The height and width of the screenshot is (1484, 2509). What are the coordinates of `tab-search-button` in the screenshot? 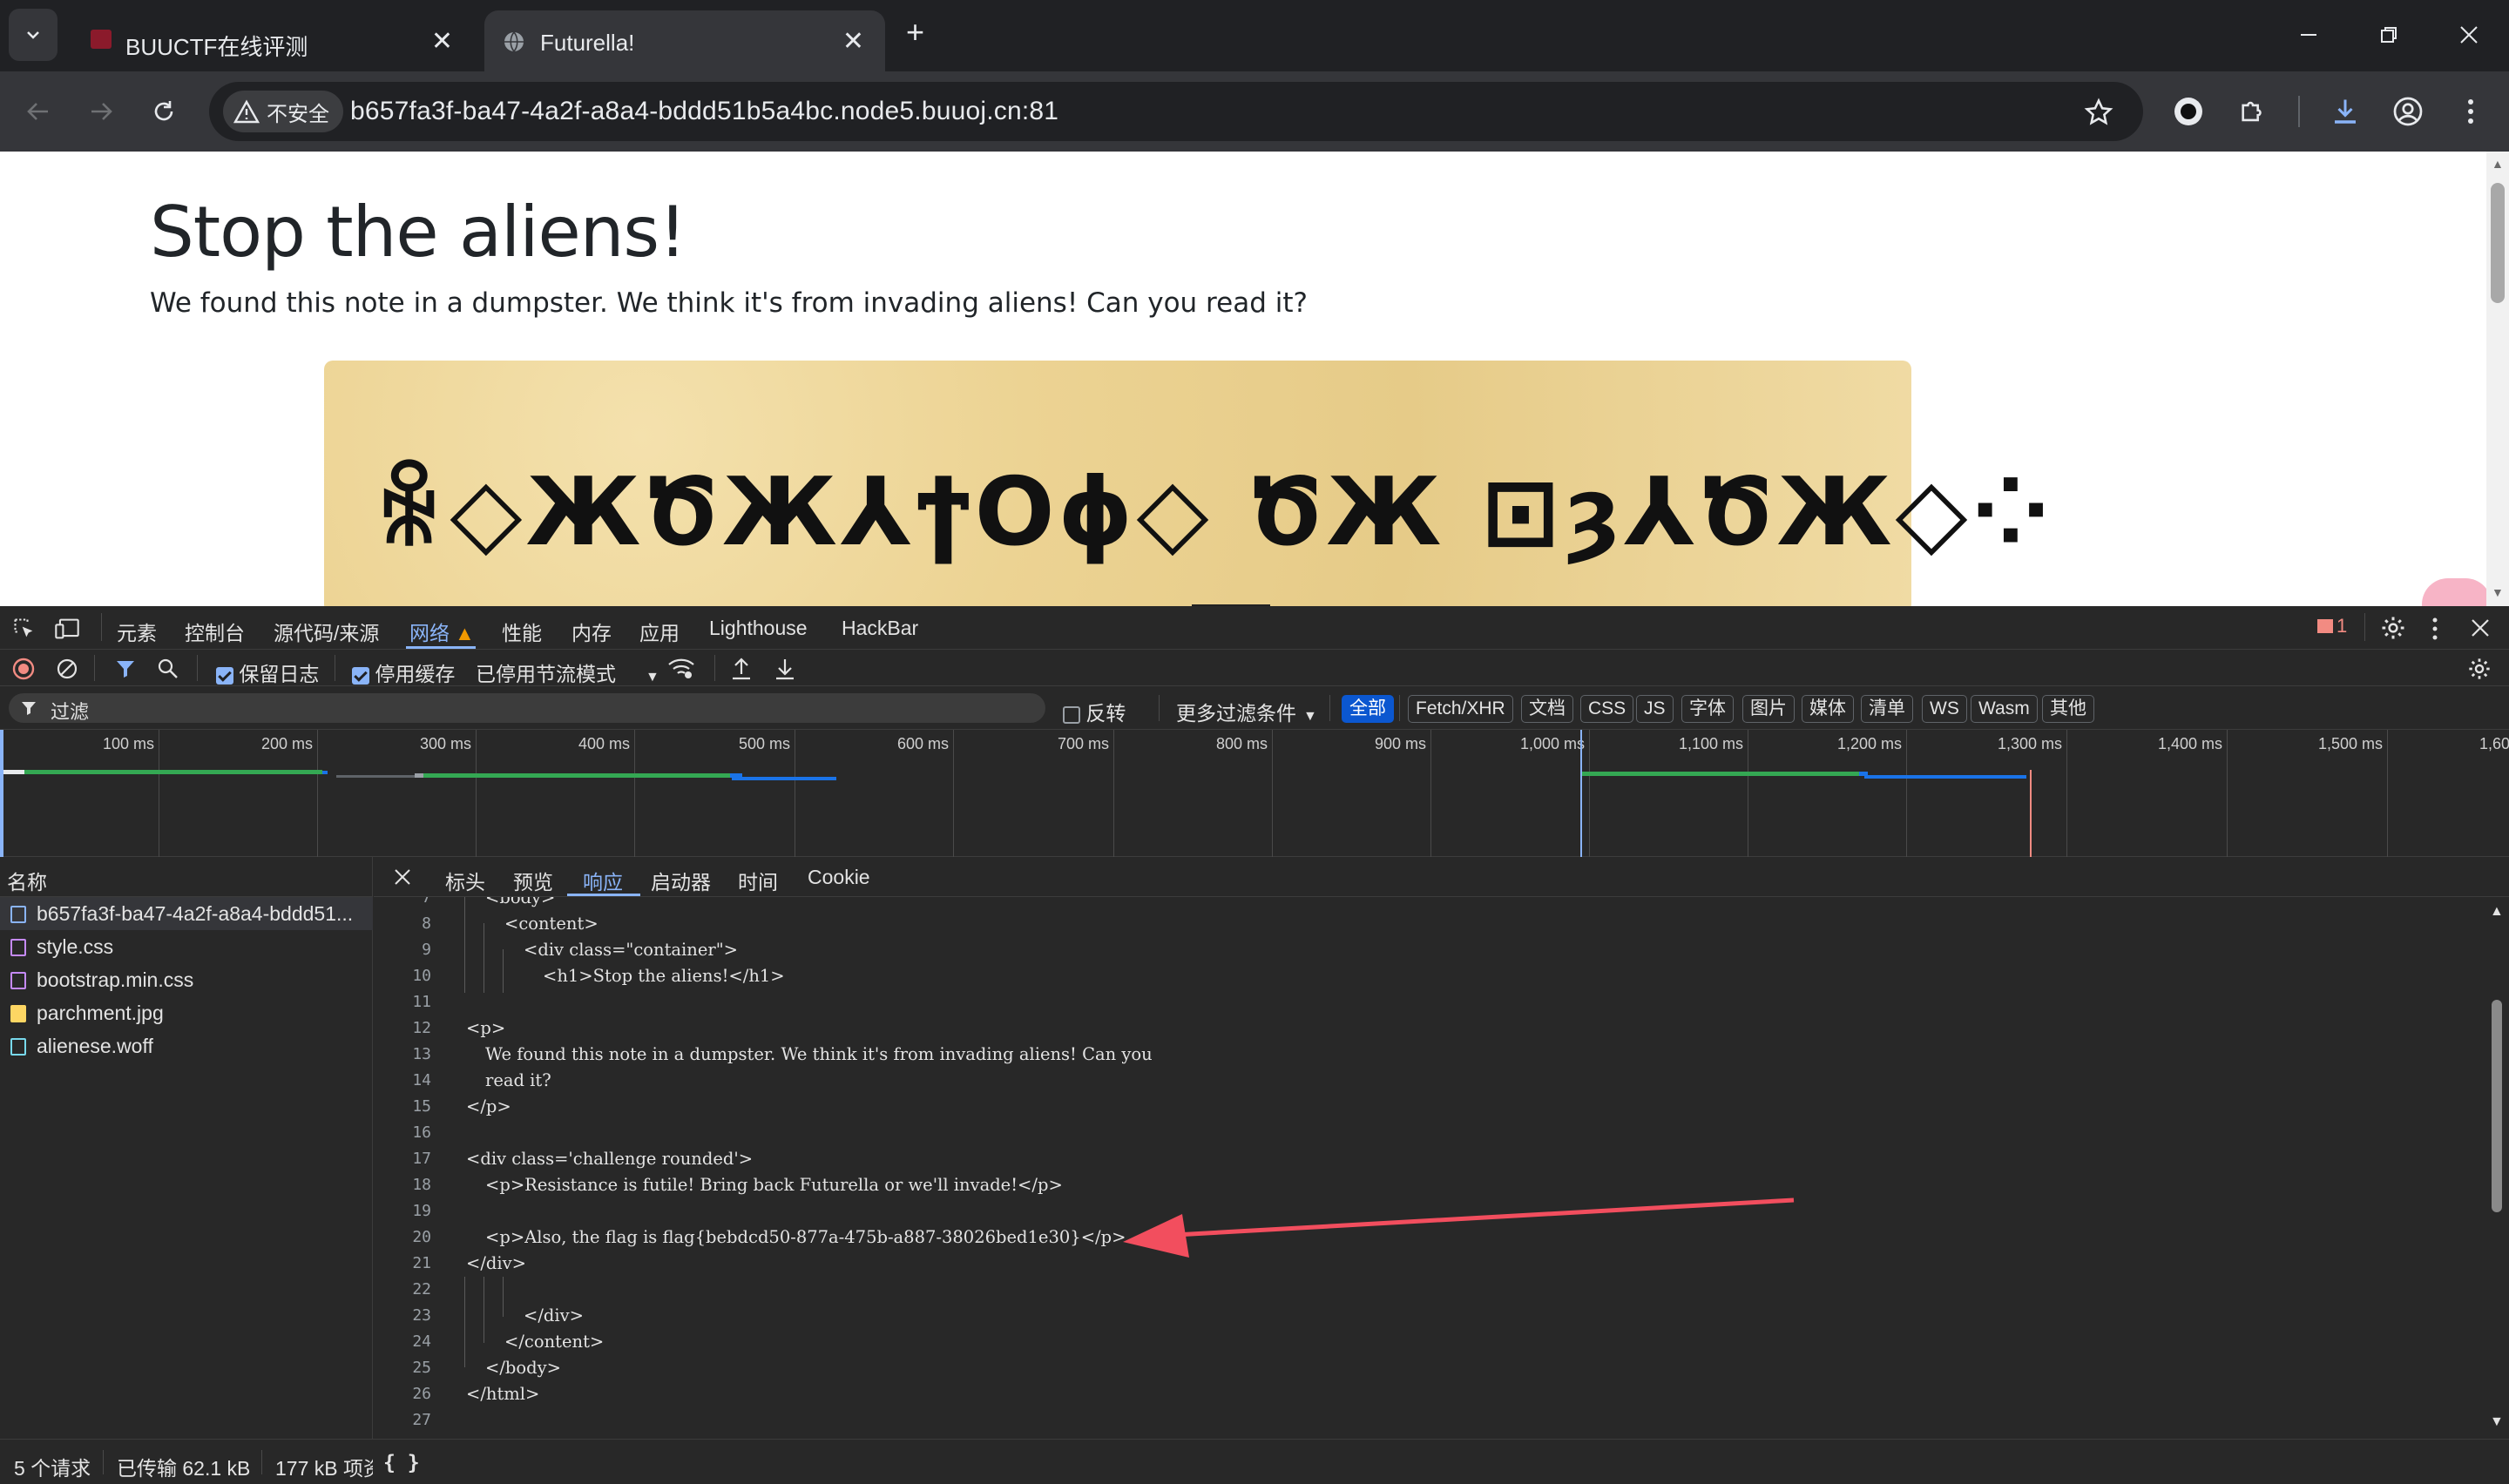 It's located at (33, 35).